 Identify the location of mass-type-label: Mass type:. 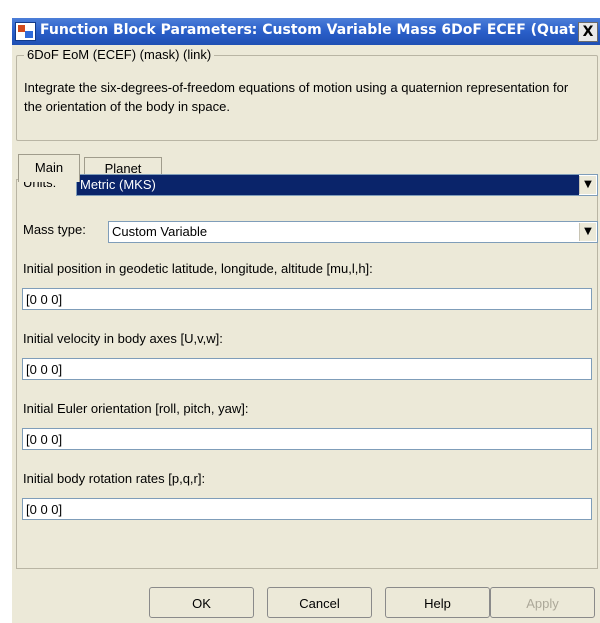
(54, 229).